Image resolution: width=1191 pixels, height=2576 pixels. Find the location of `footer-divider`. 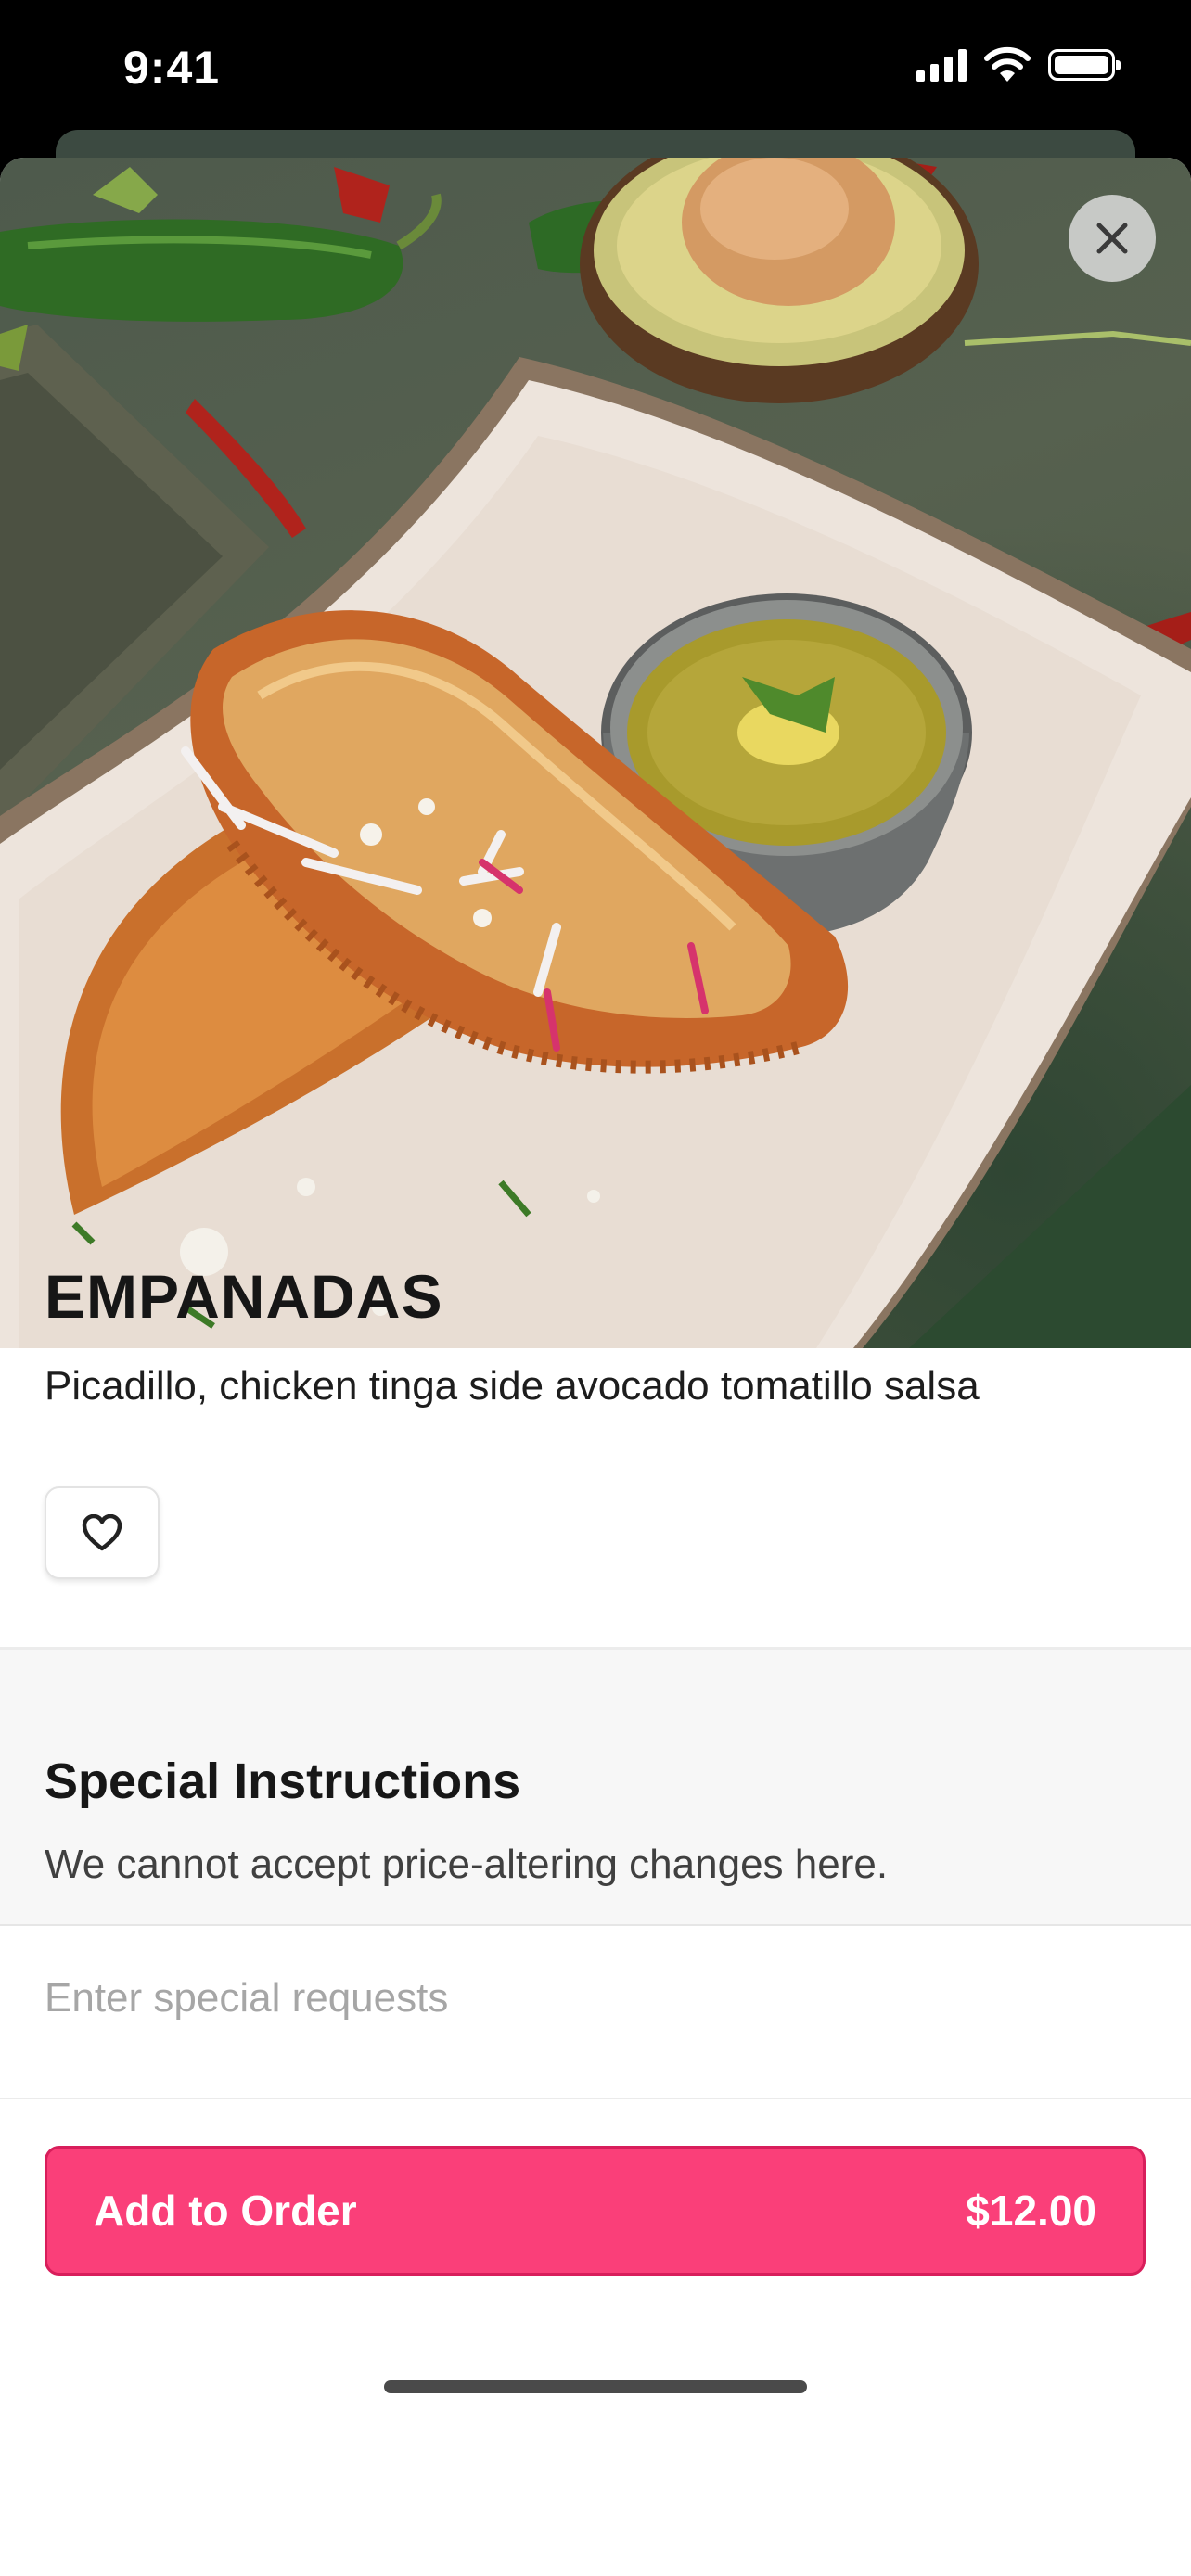

footer-divider is located at coordinates (595, 2098).